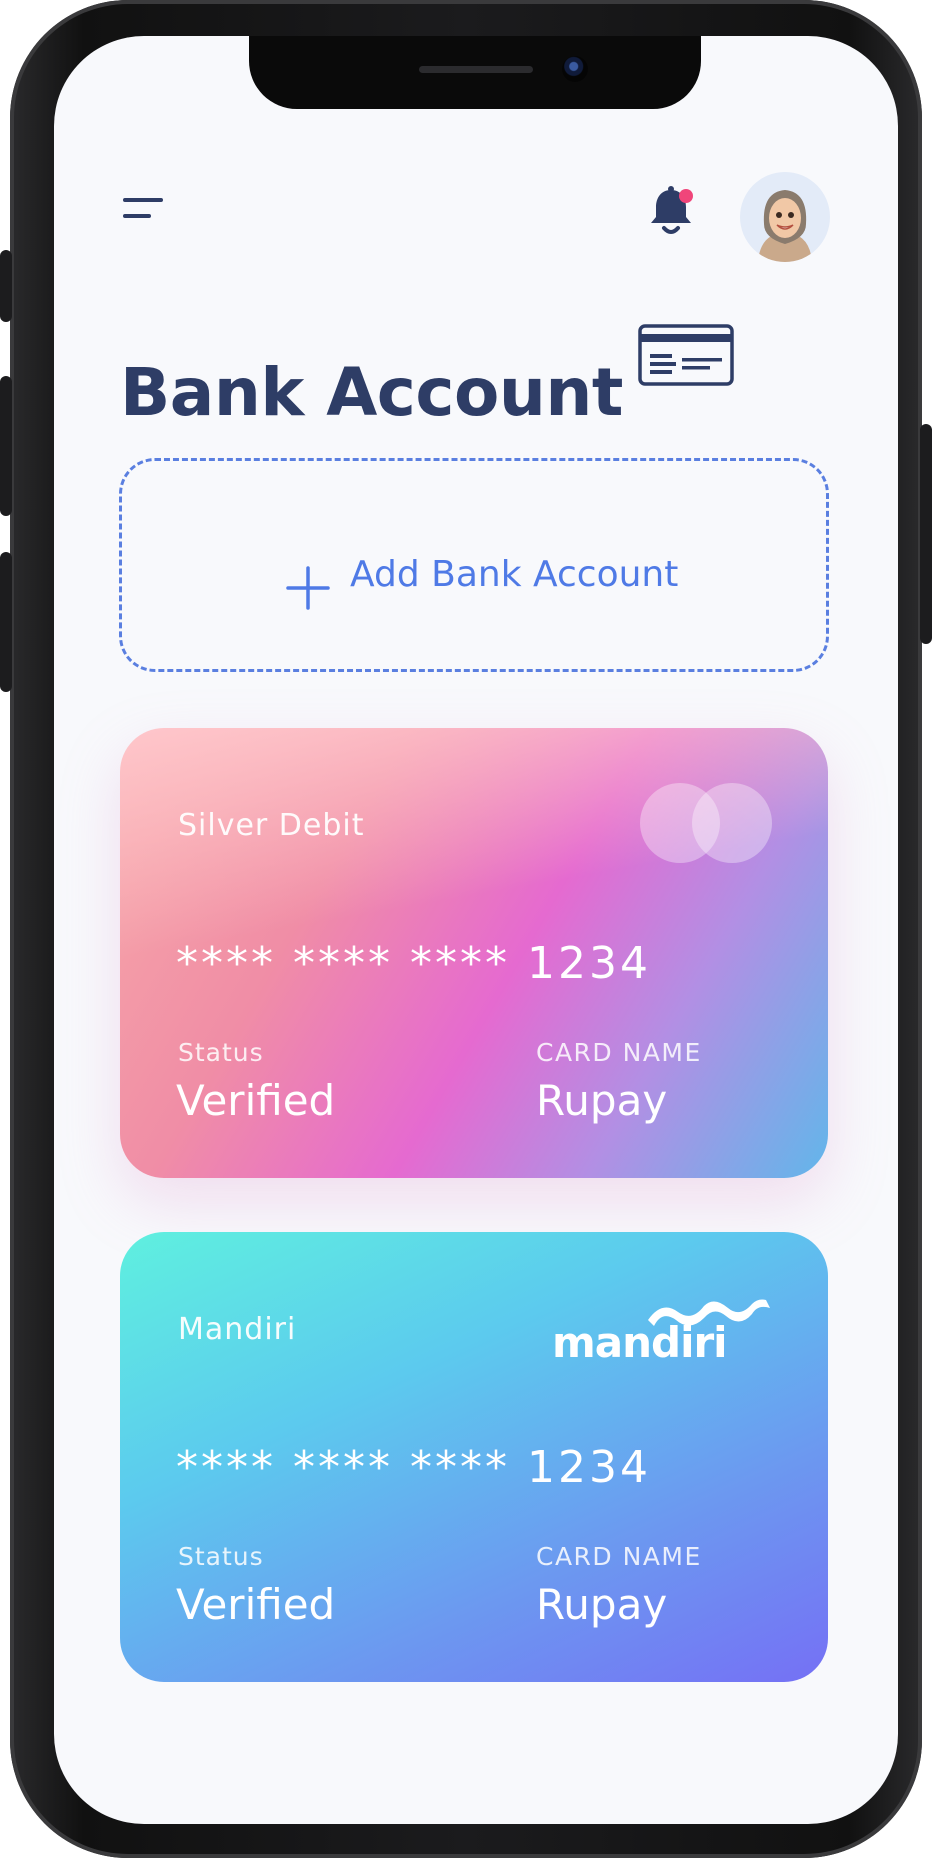  What do you see at coordinates (640, 1342) in the screenshot?
I see `mandiri-logo-text: mandiri` at bounding box center [640, 1342].